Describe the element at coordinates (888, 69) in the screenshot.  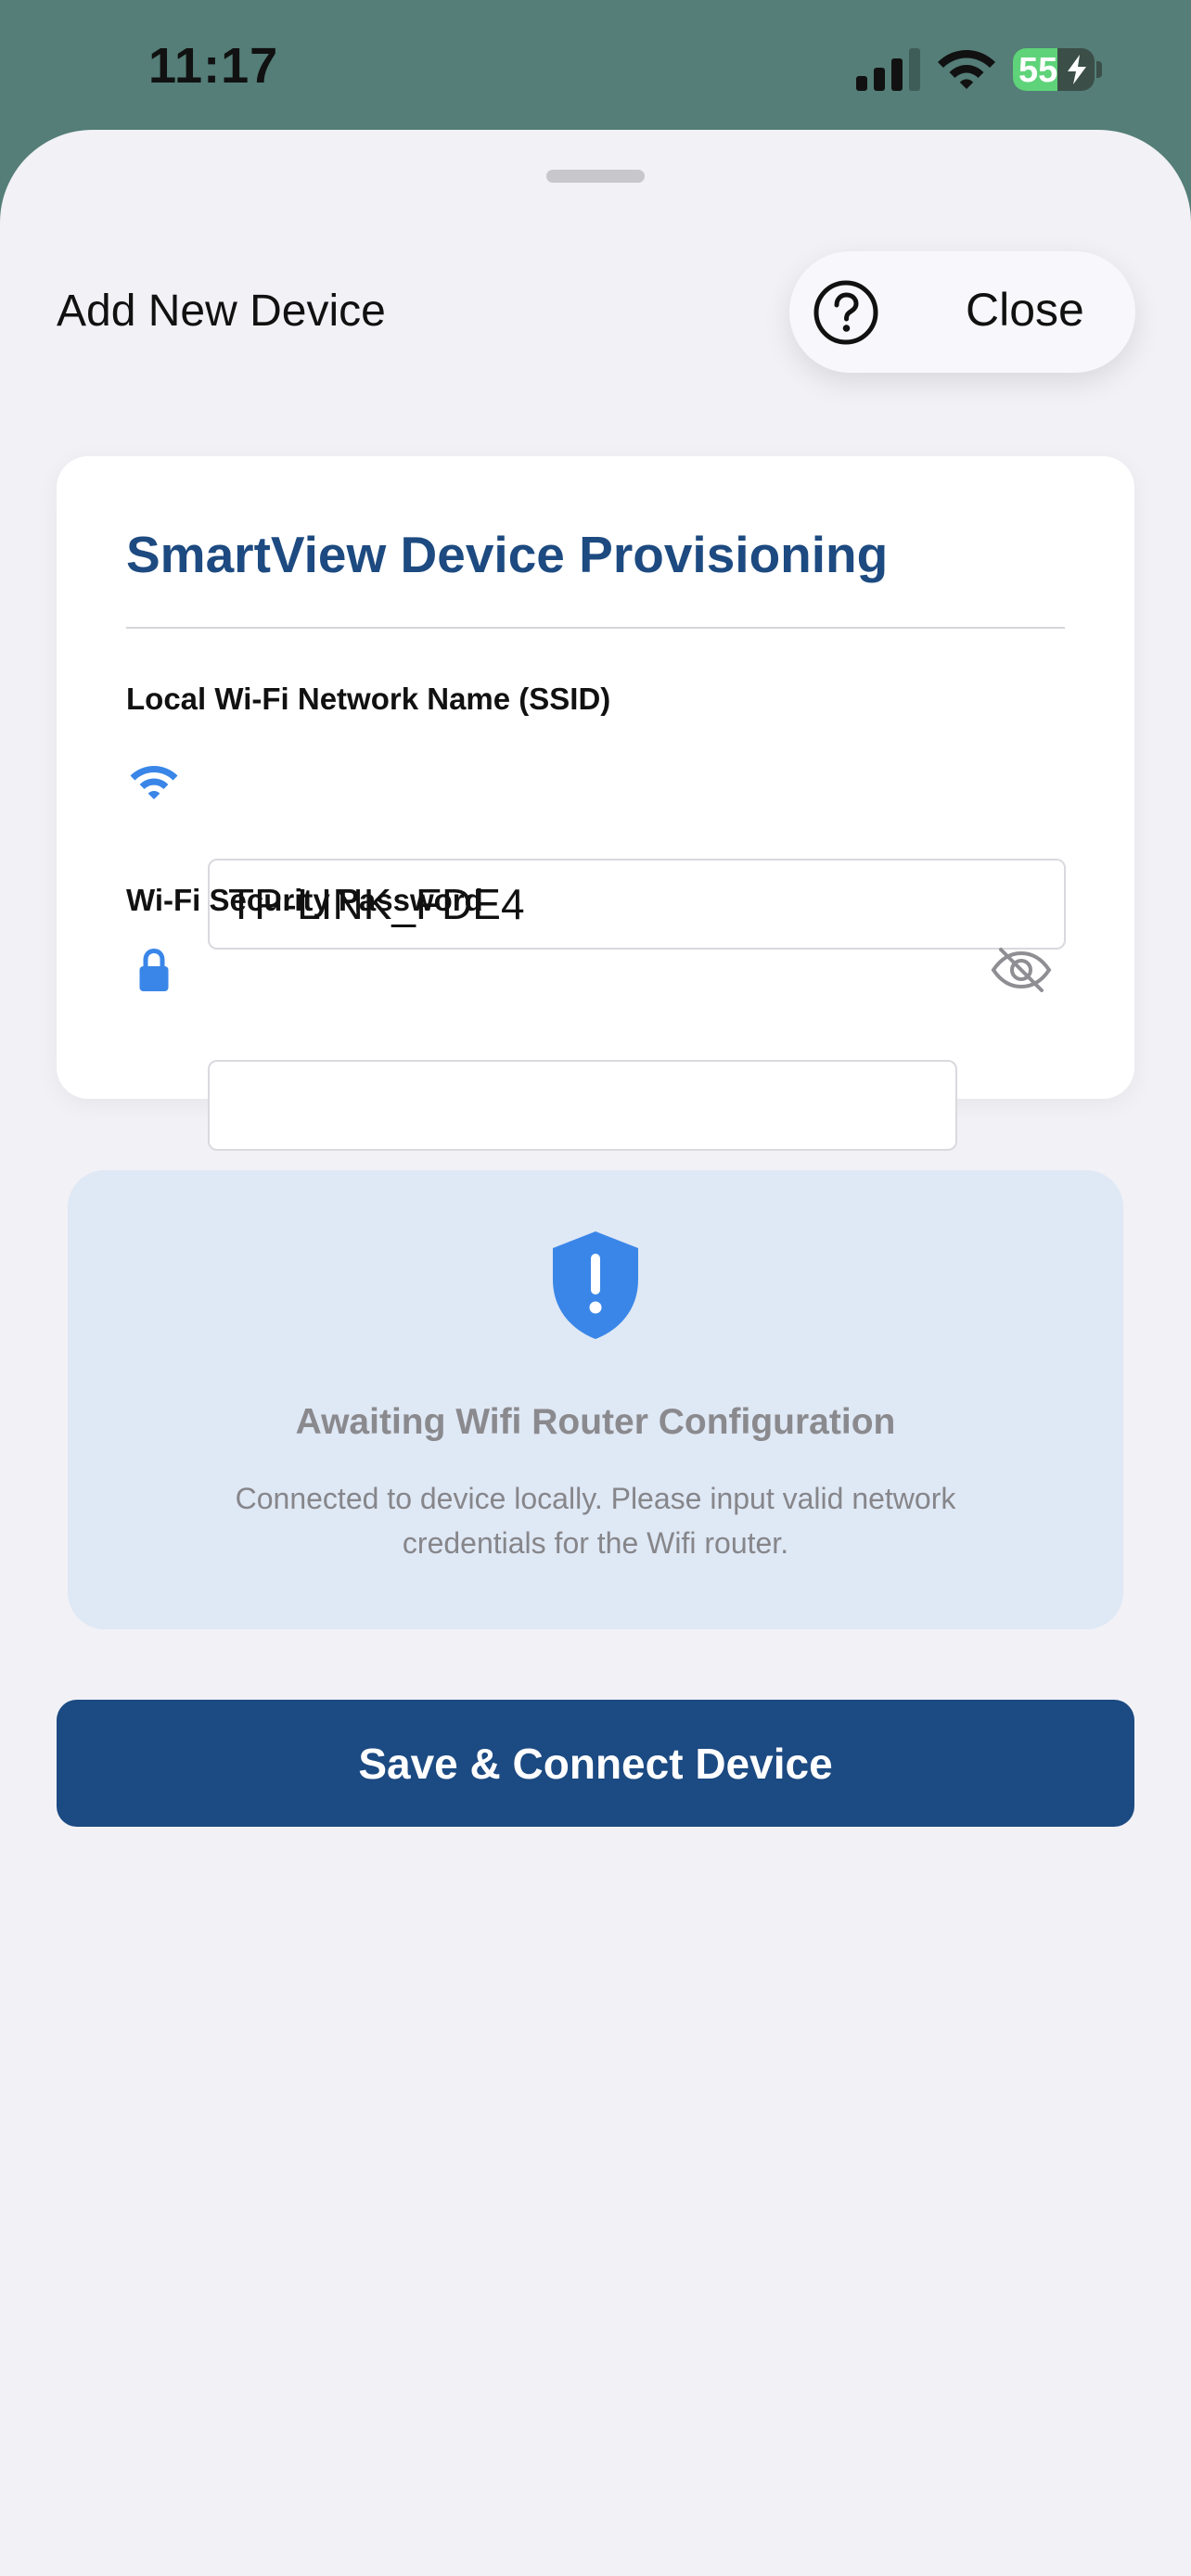
I see `cellular-signal-icon` at that location.